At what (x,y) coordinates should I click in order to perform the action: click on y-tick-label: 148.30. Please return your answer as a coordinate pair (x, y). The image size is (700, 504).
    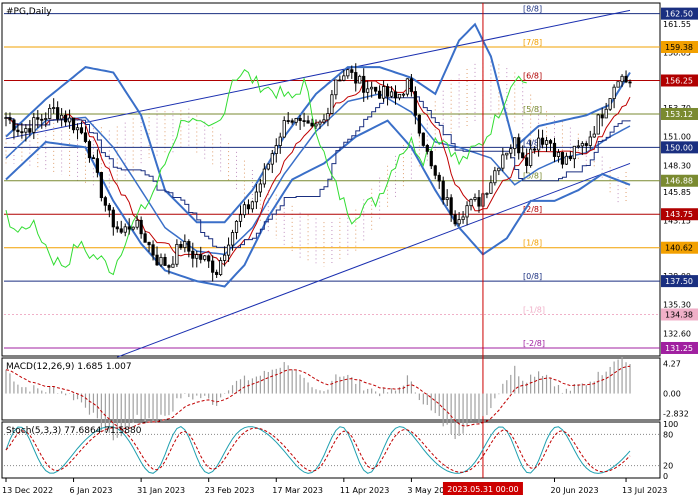
    Looking at the image, I should click on (677, 166).